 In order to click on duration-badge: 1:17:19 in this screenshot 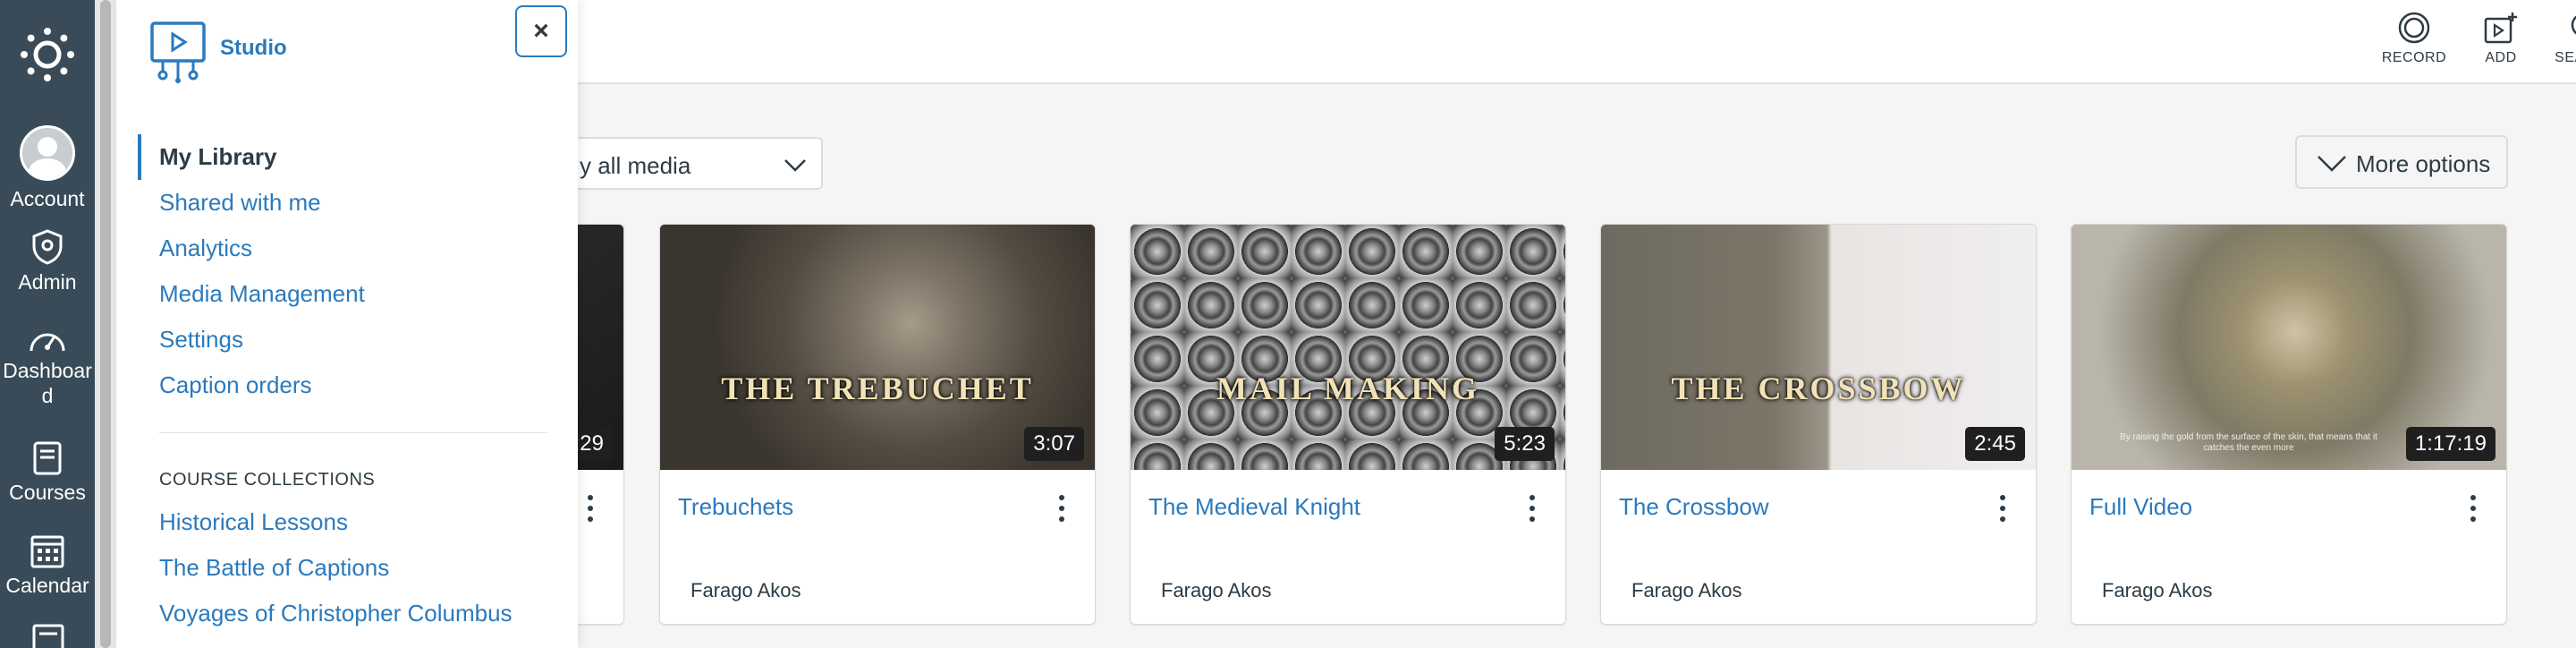, I will do `click(2450, 444)`.